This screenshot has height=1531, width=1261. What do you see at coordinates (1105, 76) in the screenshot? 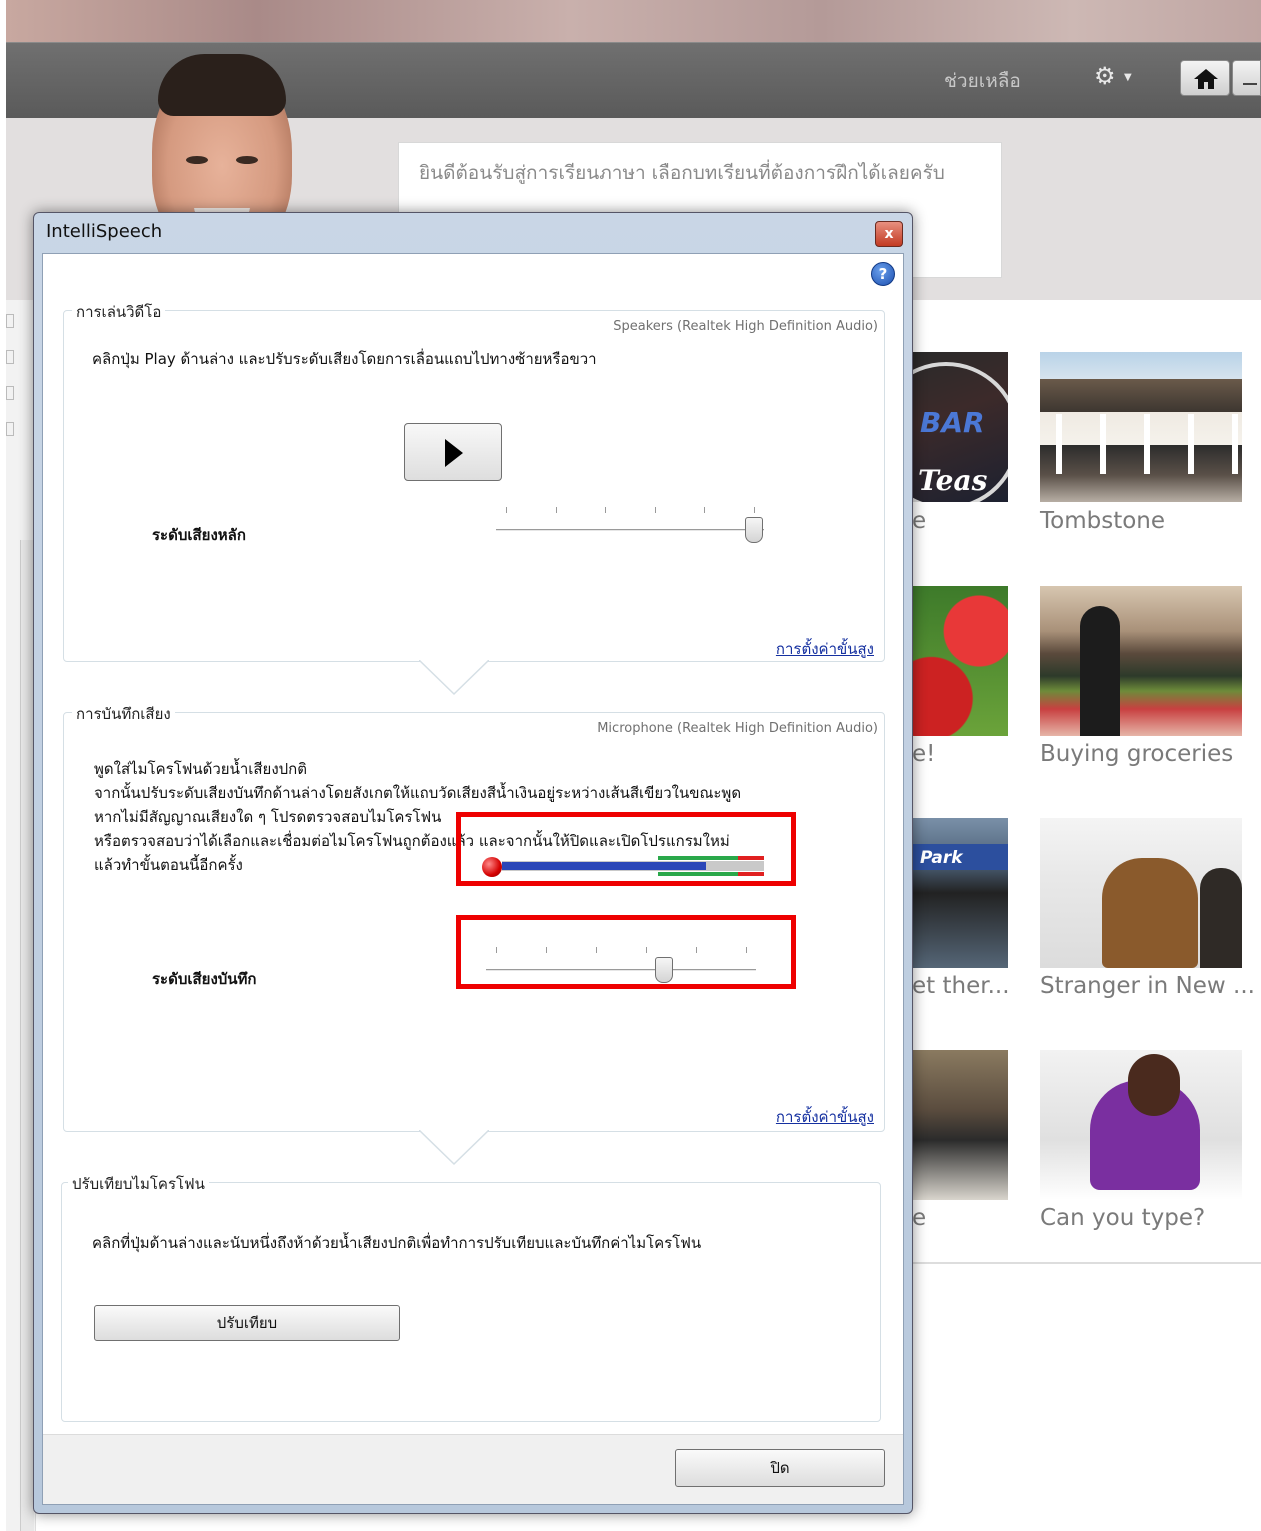
I see `gear-icon: ⚙` at bounding box center [1105, 76].